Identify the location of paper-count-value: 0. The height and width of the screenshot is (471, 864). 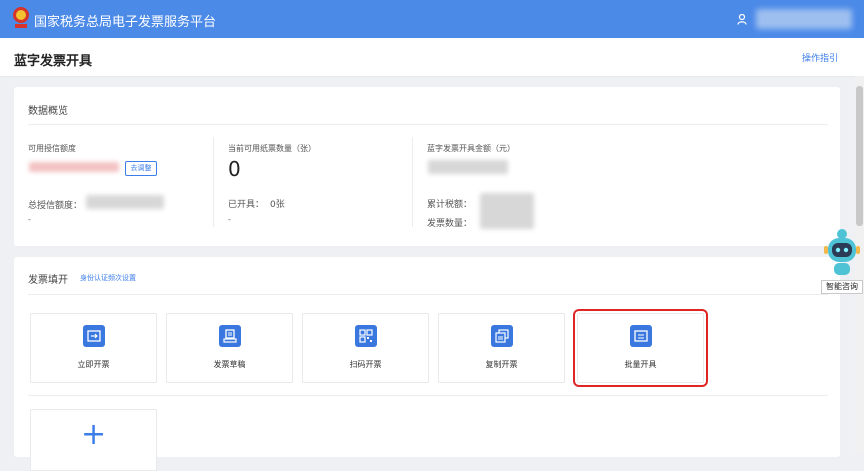
(234, 169).